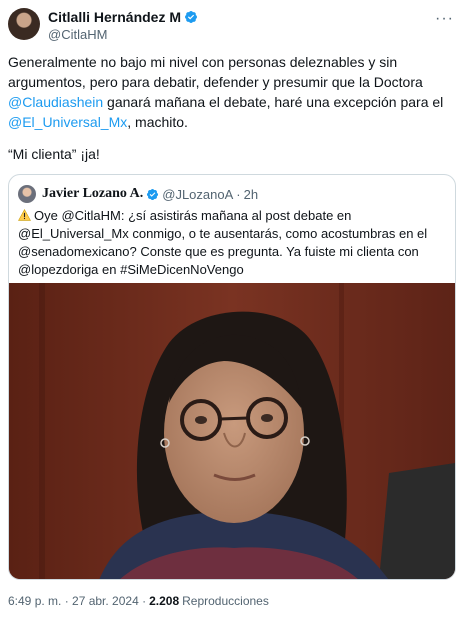 The width and height of the screenshot is (466, 620). I want to click on warning-icon, so click(24, 215).